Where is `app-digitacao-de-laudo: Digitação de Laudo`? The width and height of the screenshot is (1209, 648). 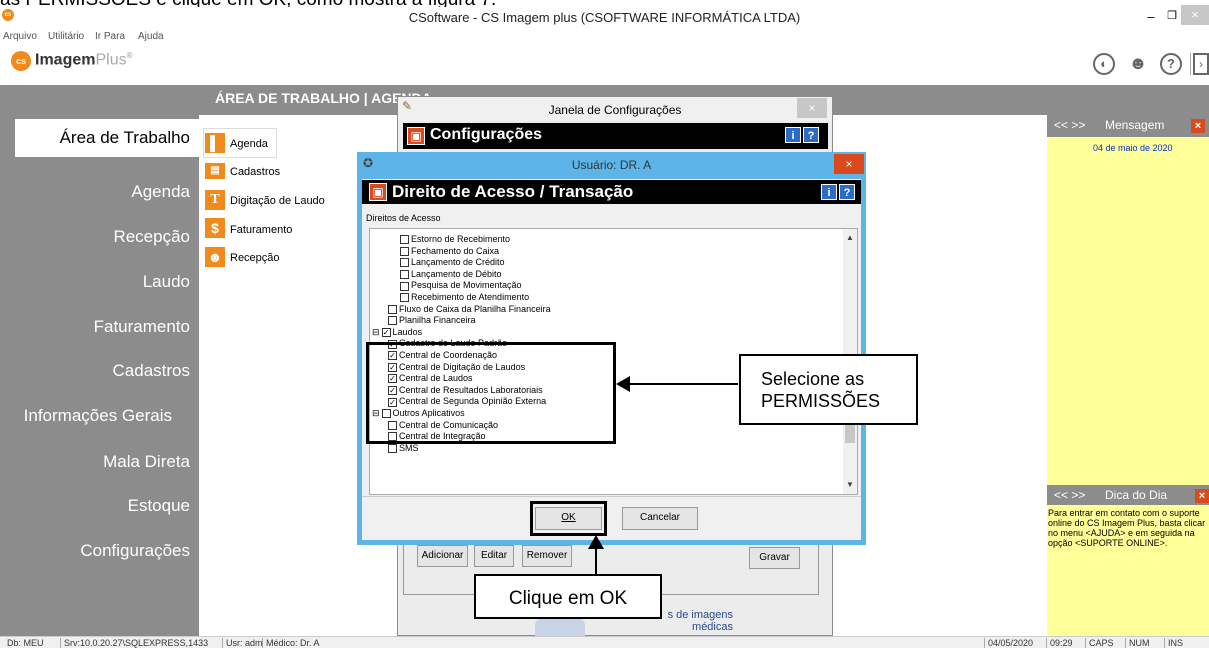
app-digitacao-de-laudo: Digitação de Laudo is located at coordinates (277, 201).